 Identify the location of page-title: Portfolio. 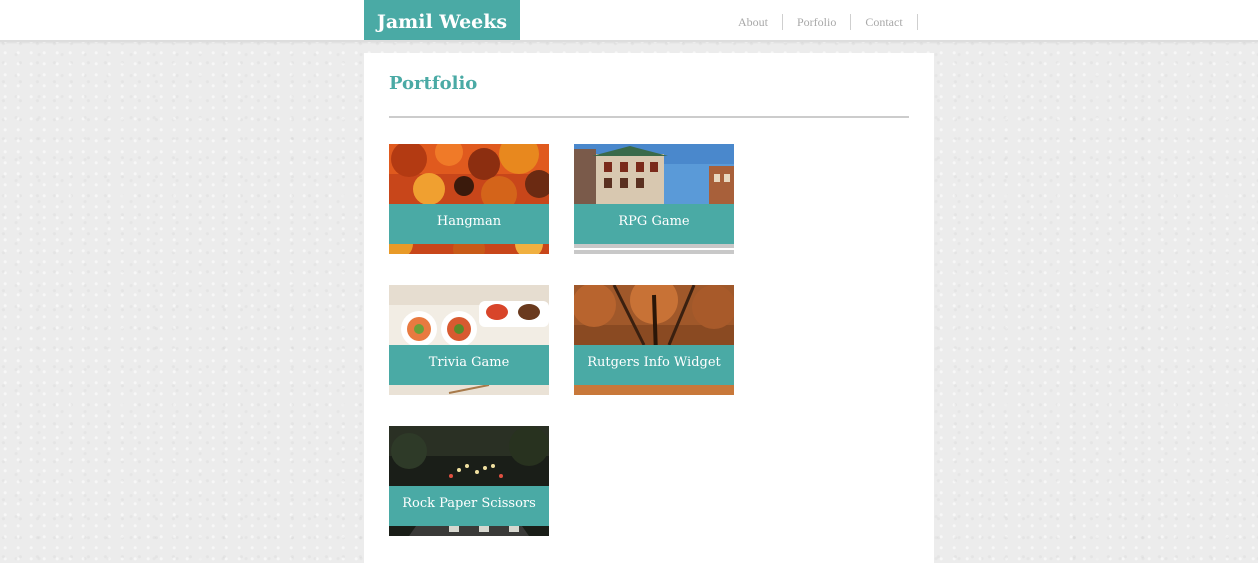
(433, 83).